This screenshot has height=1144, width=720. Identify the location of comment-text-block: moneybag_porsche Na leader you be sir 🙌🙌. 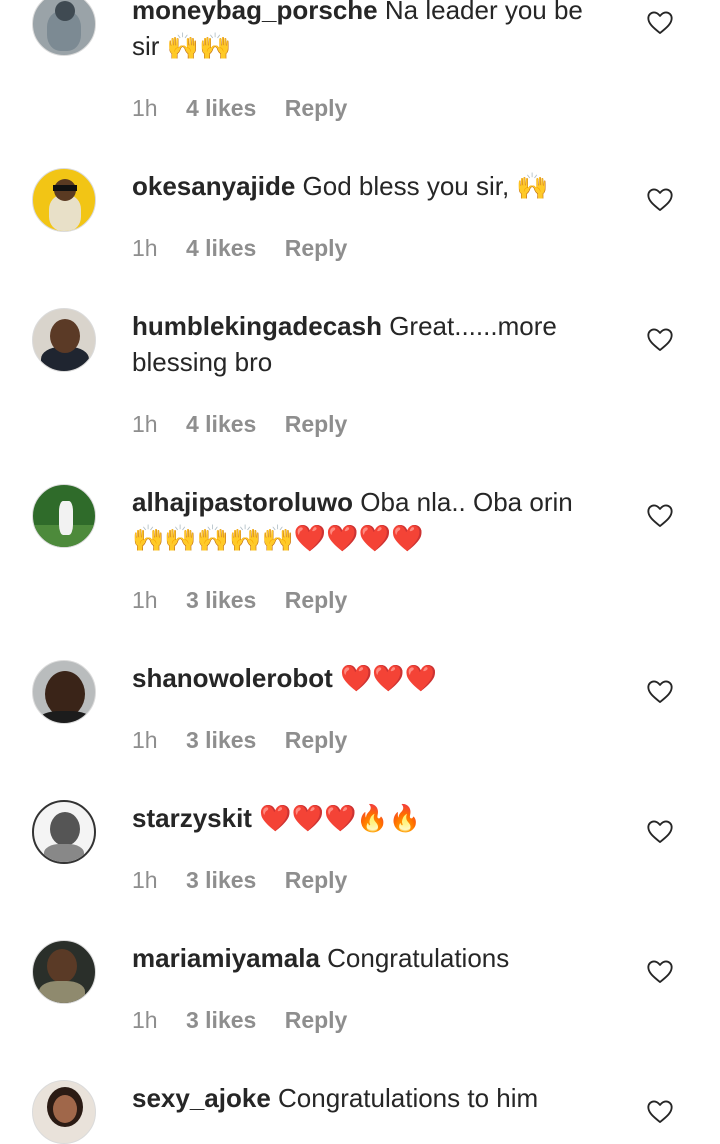
(372, 32).